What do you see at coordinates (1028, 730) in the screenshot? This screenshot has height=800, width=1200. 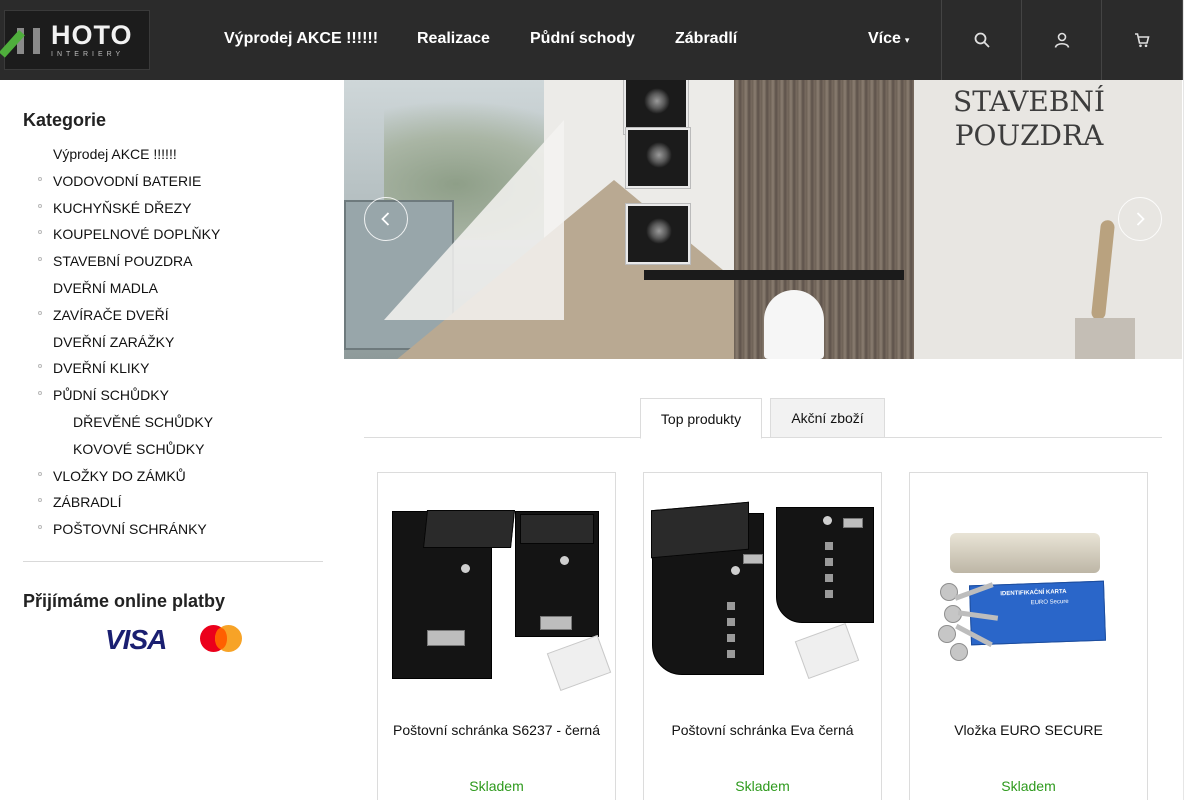 I see `product-name: Vložka EURO SECURE` at bounding box center [1028, 730].